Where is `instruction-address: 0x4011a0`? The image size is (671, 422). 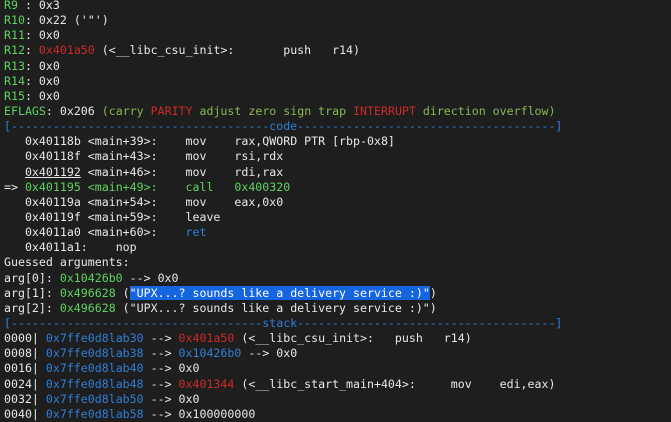
instruction-address: 0x4011a0 is located at coordinates (52, 232).